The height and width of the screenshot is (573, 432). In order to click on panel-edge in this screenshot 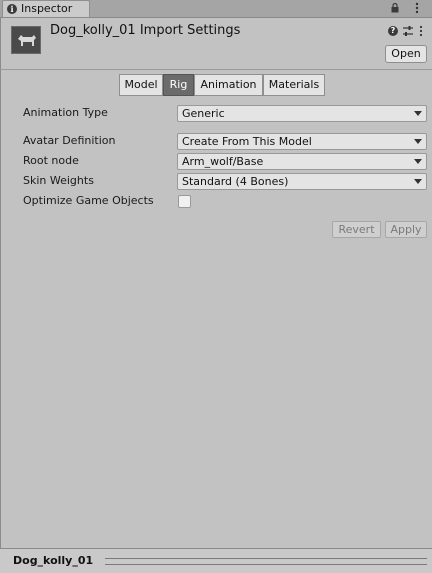, I will do `click(0, 283)`.